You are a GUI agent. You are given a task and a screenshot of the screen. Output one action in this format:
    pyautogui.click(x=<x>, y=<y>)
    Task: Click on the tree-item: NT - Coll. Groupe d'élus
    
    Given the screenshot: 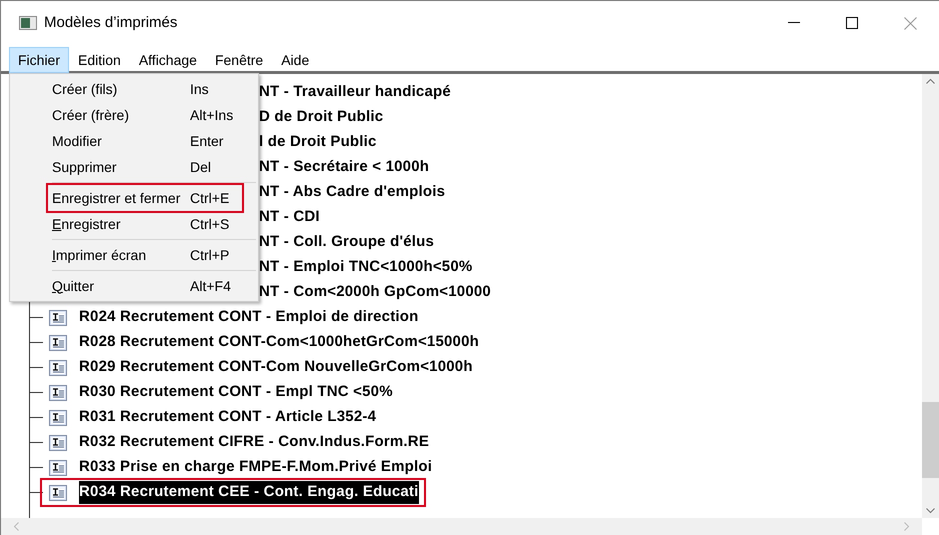 What is the action you would take?
    pyautogui.click(x=346, y=242)
    